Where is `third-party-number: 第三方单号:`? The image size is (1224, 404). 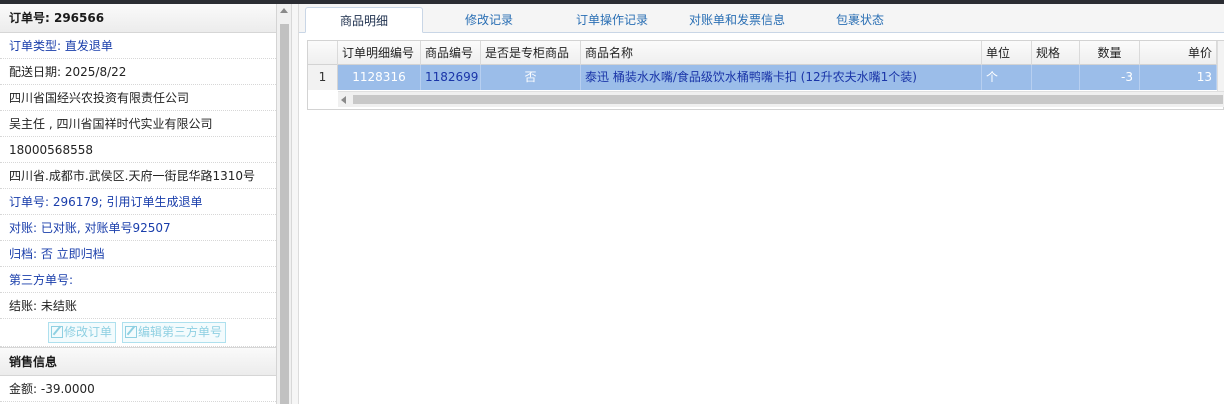 third-party-number: 第三方单号: is located at coordinates (138, 280).